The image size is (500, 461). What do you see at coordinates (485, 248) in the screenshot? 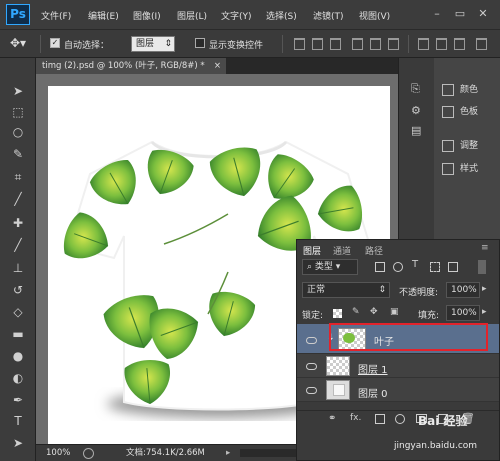
I see `panel-menu-icon: ≡` at bounding box center [485, 248].